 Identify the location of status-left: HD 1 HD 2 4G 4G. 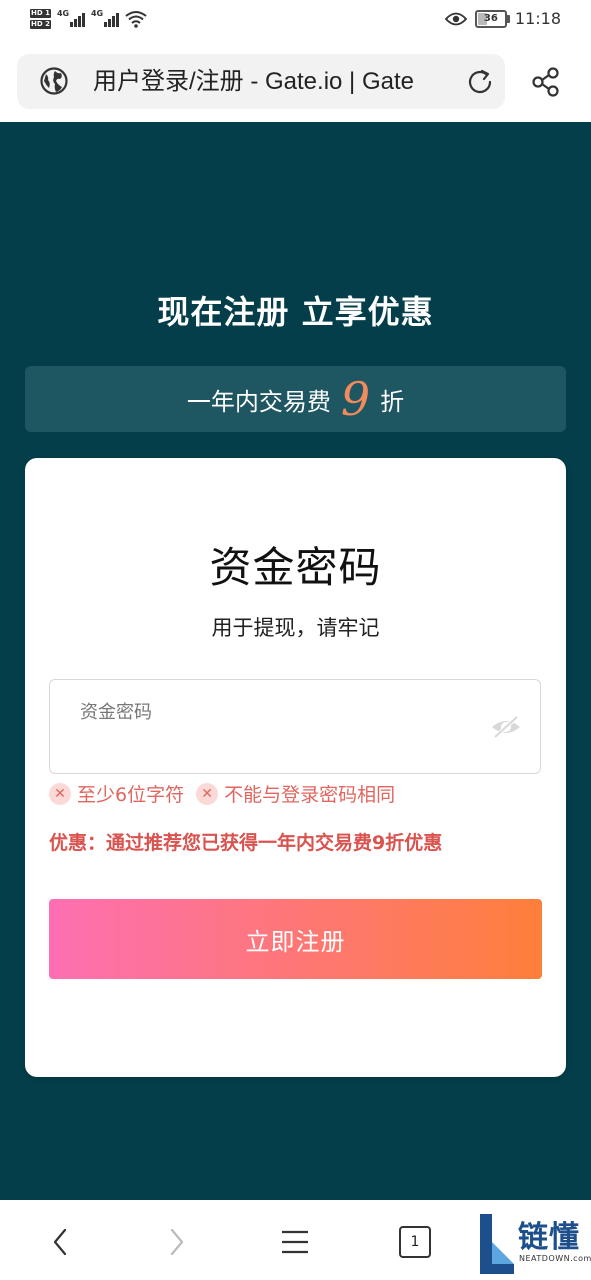
(88, 19).